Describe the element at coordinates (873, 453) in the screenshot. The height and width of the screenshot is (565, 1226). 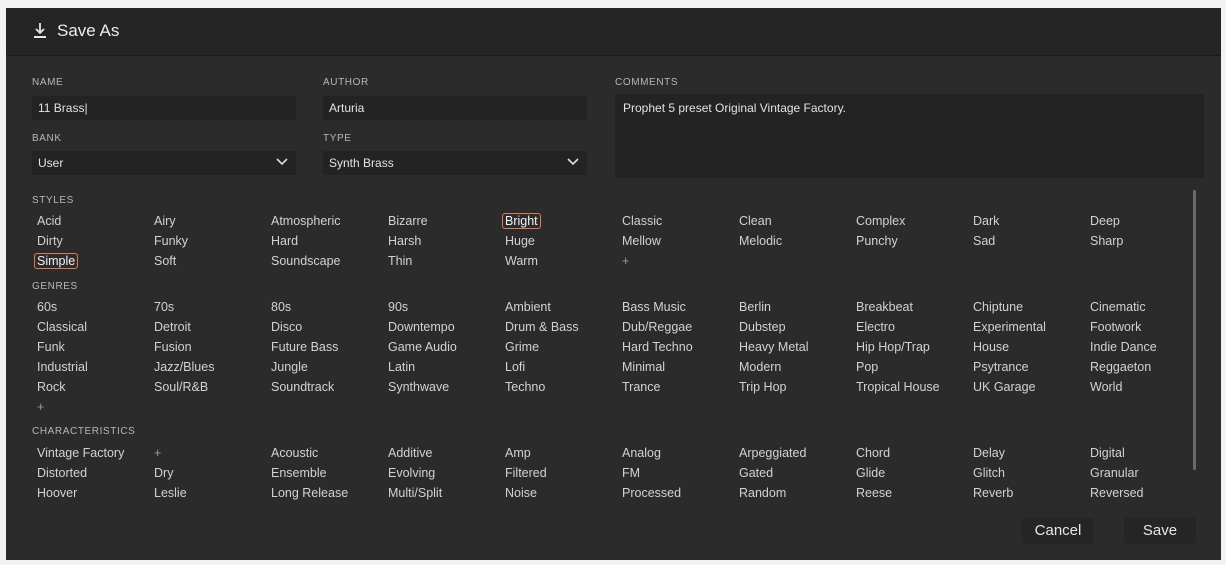
I see `characteristic-tag-chord: Chord` at that location.